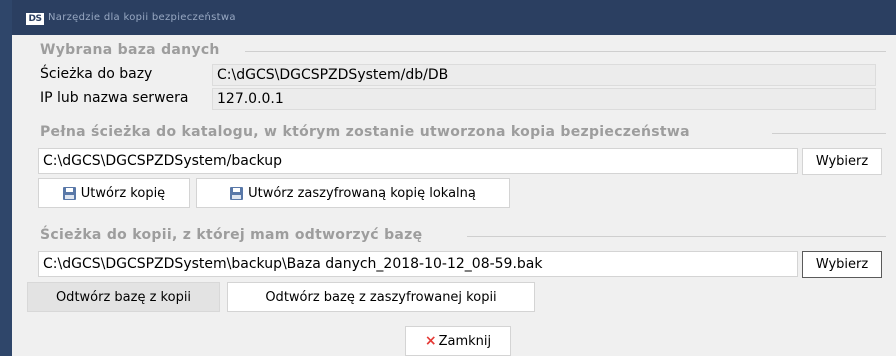 This screenshot has height=356, width=896. Describe the element at coordinates (142, 17) in the screenshot. I see `window-title: Narzędzie dla kopii bezpieczeństwa` at that location.